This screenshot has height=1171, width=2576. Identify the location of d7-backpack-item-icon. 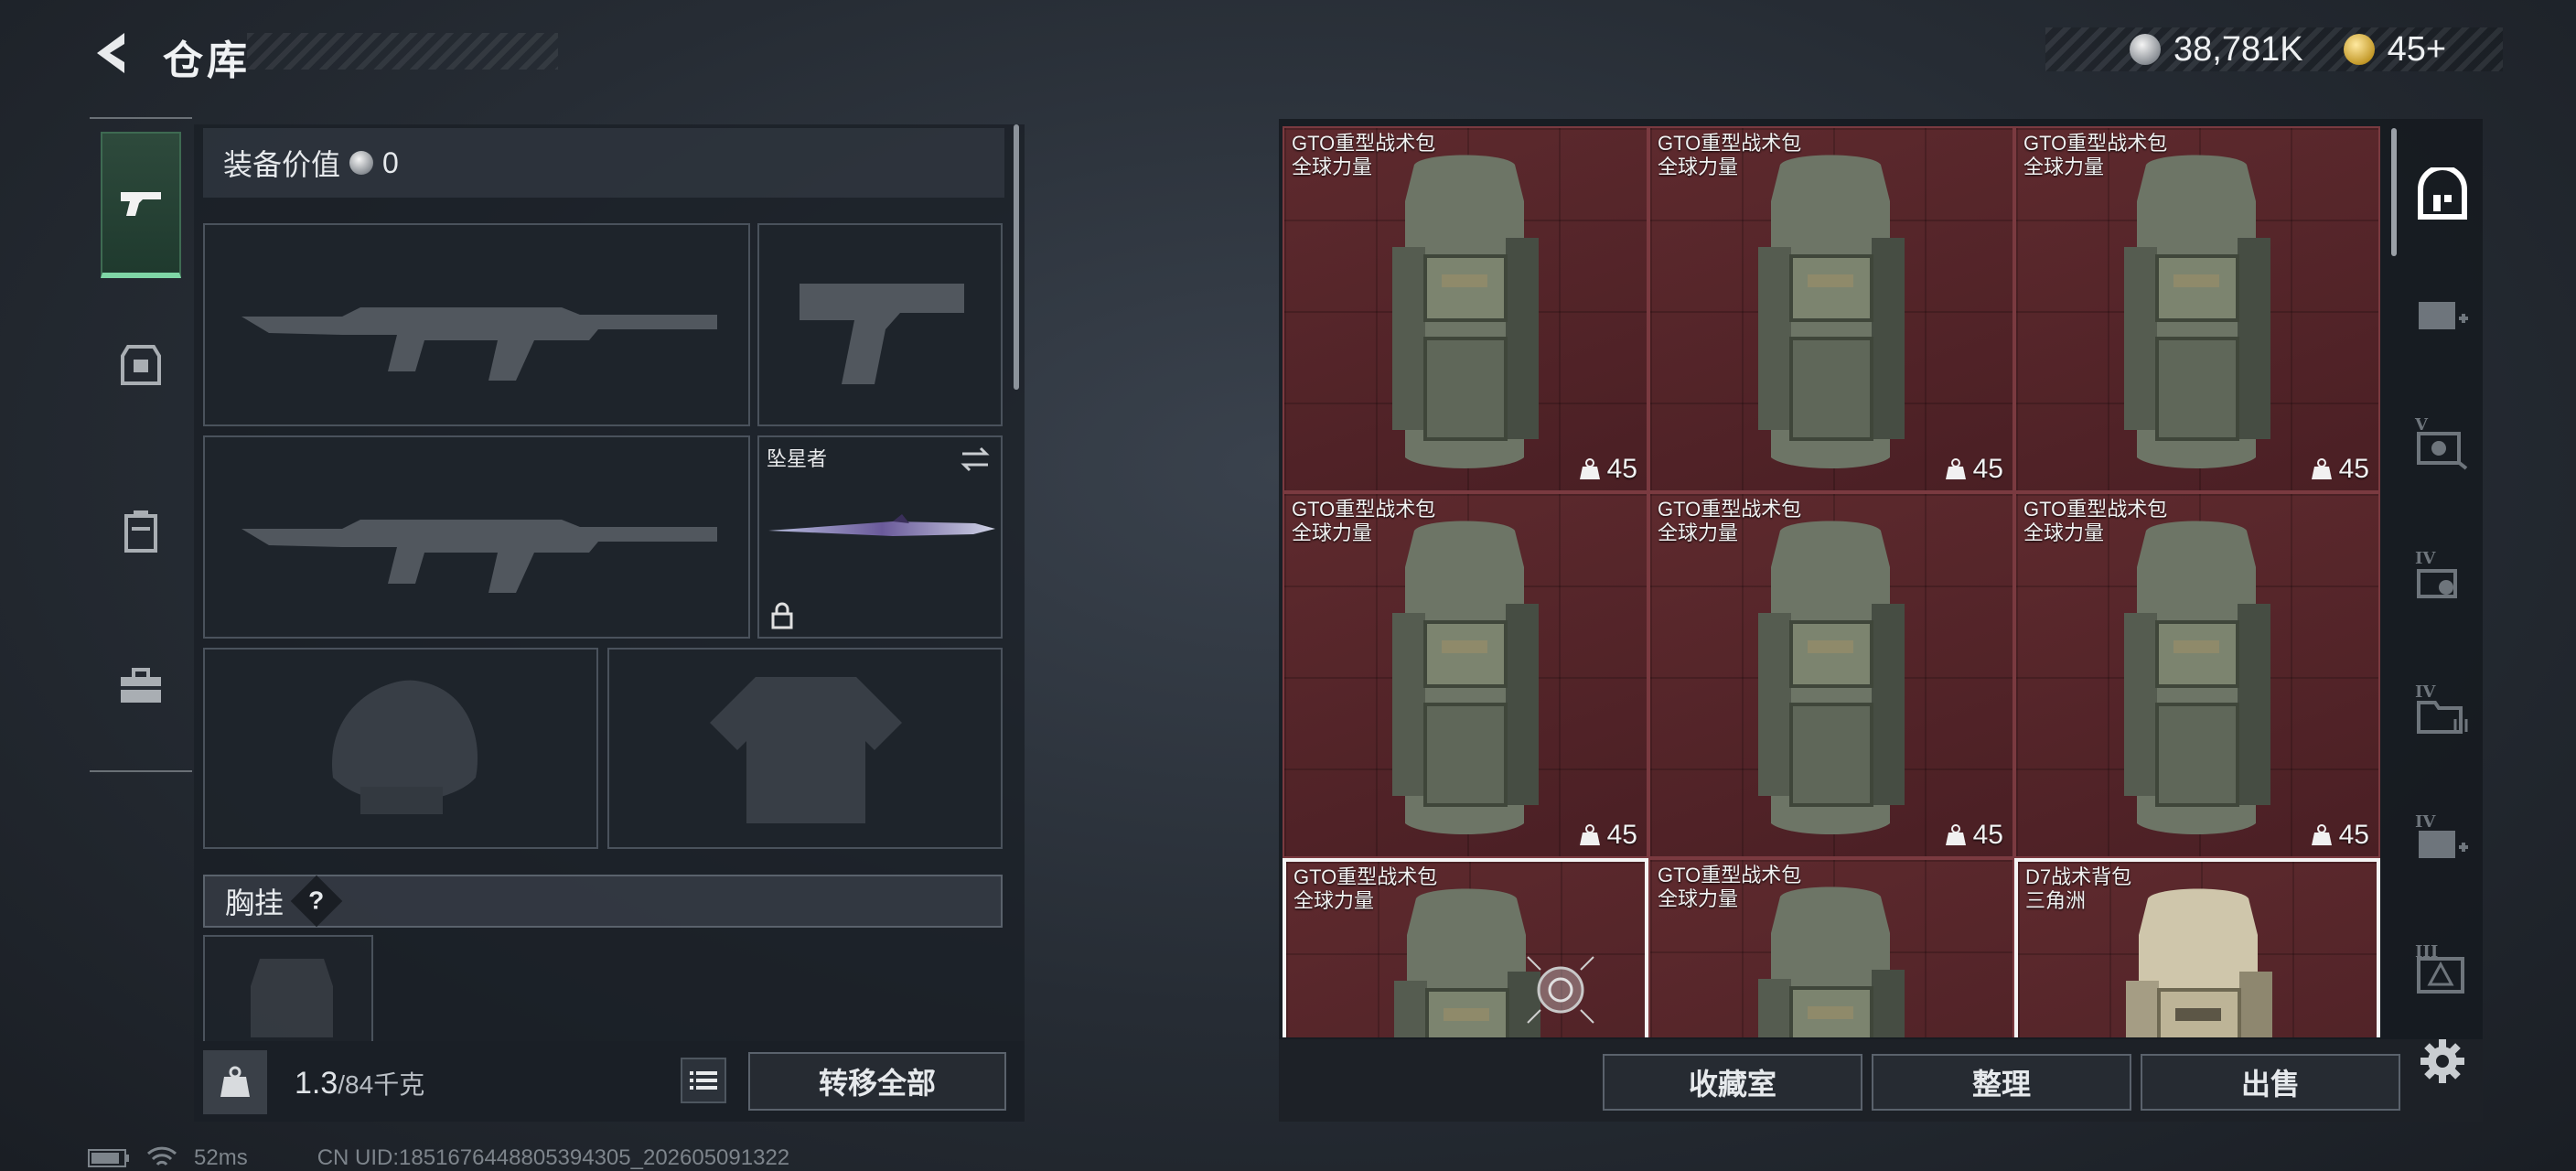
(2199, 962).